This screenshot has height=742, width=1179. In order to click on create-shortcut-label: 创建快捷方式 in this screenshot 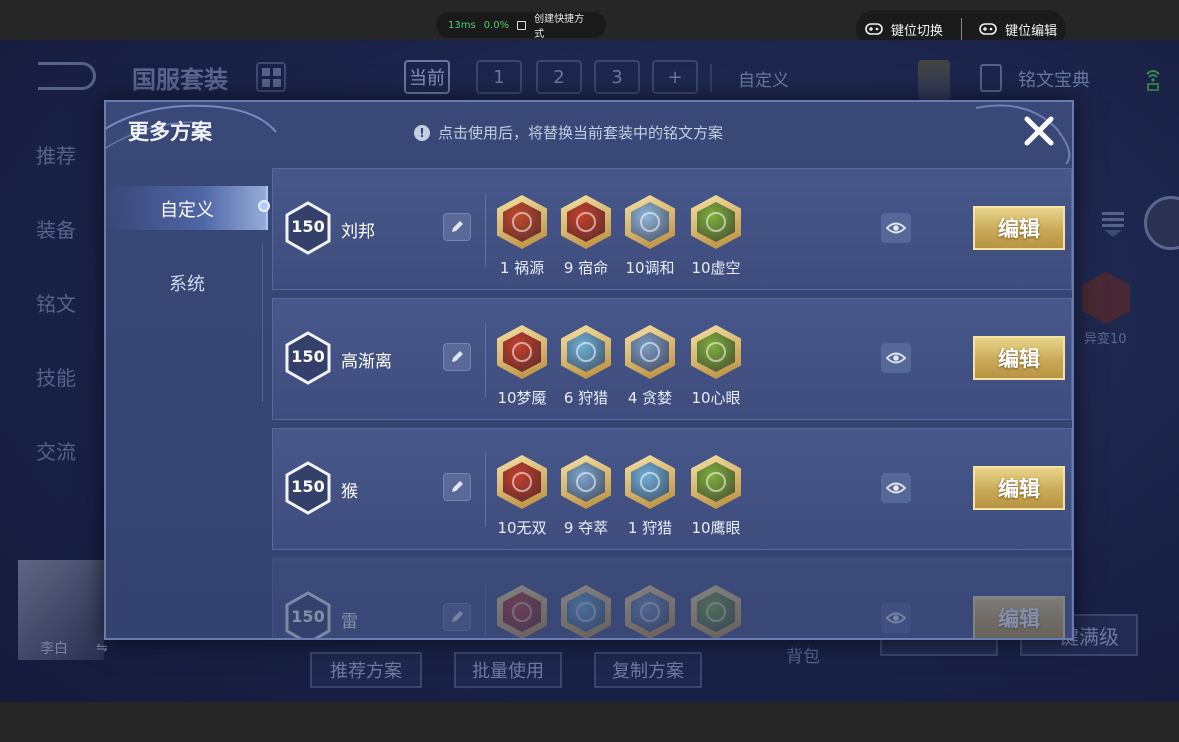, I will do `click(564, 25)`.